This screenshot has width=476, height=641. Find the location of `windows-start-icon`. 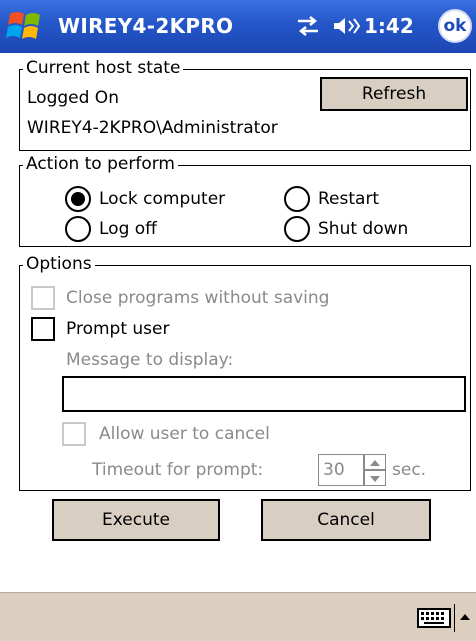

windows-start-icon is located at coordinates (26, 27).